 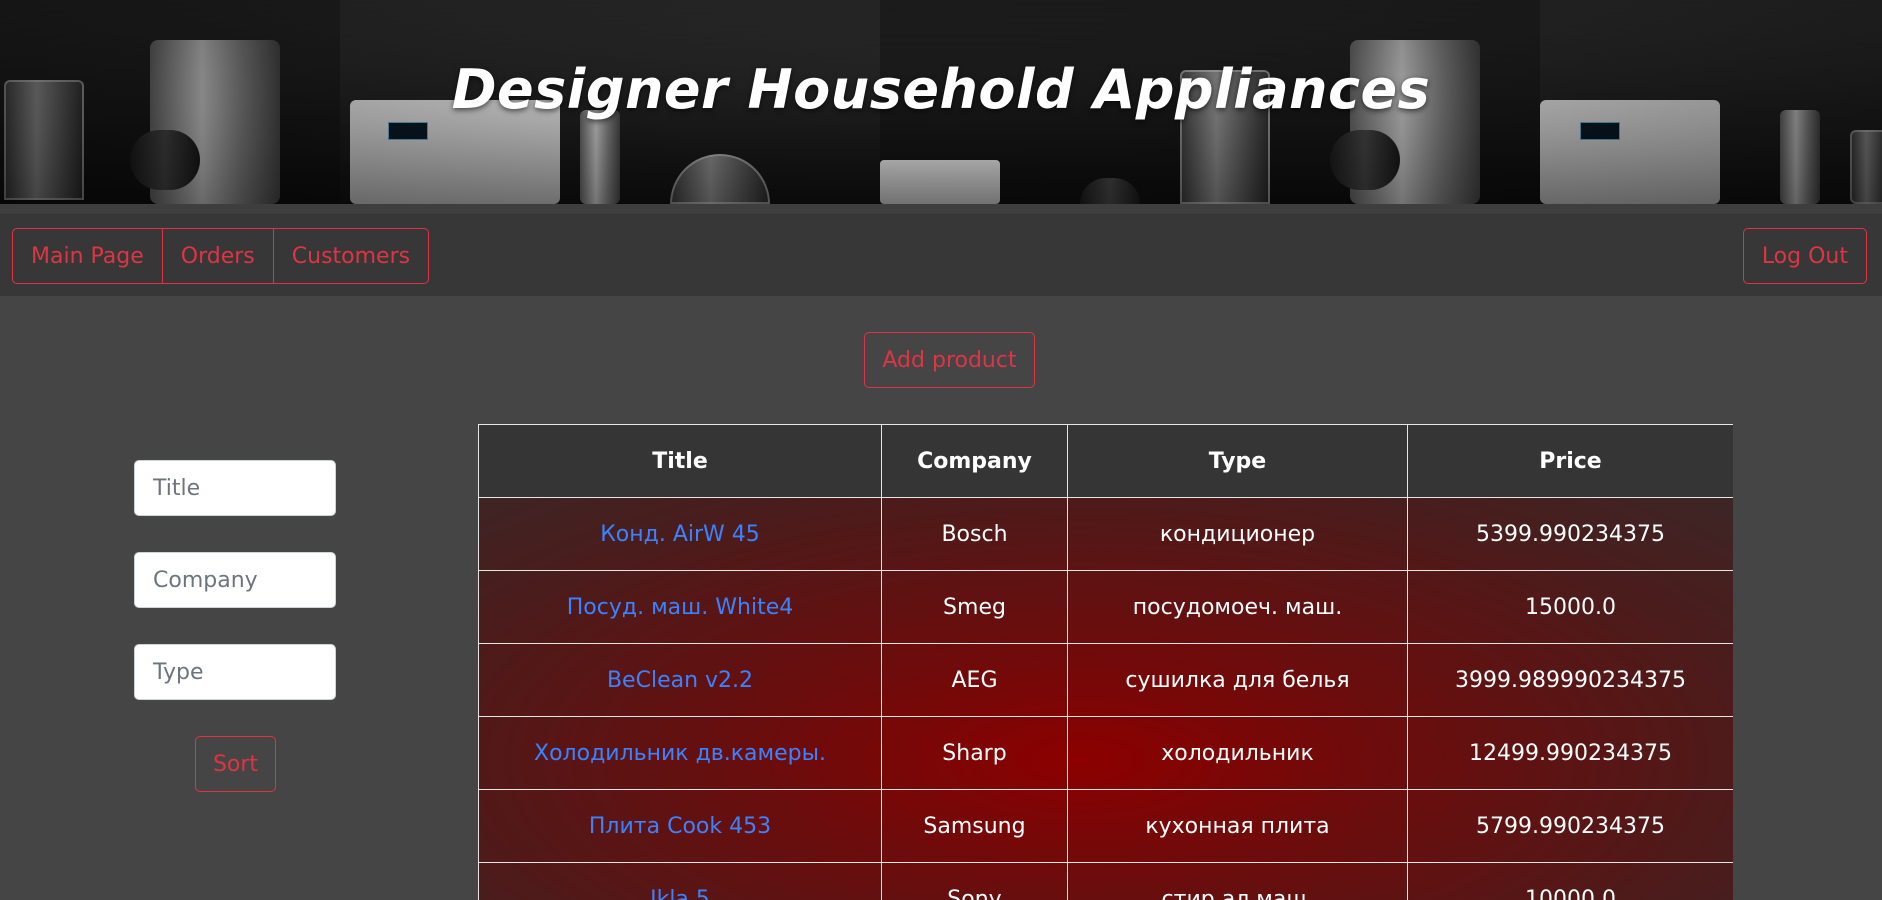 What do you see at coordinates (680, 881) in the screenshot?
I see `product-title-link: Ikla 5` at bounding box center [680, 881].